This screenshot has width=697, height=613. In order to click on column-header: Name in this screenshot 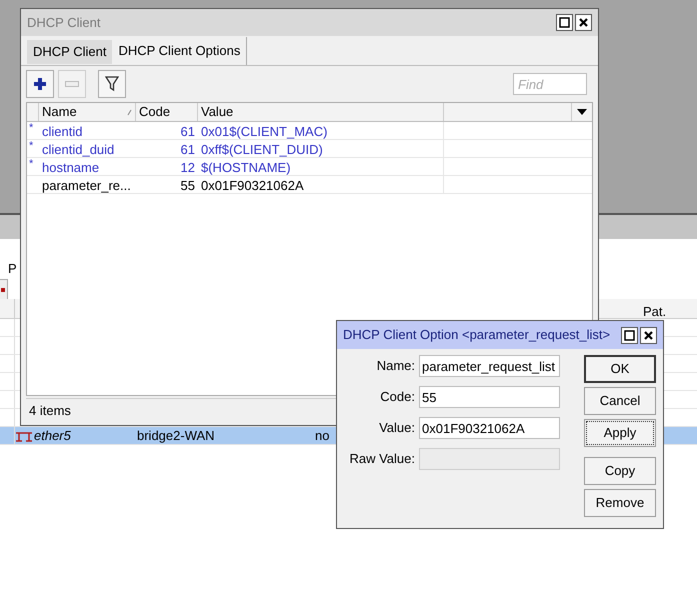, I will do `click(59, 112)`.